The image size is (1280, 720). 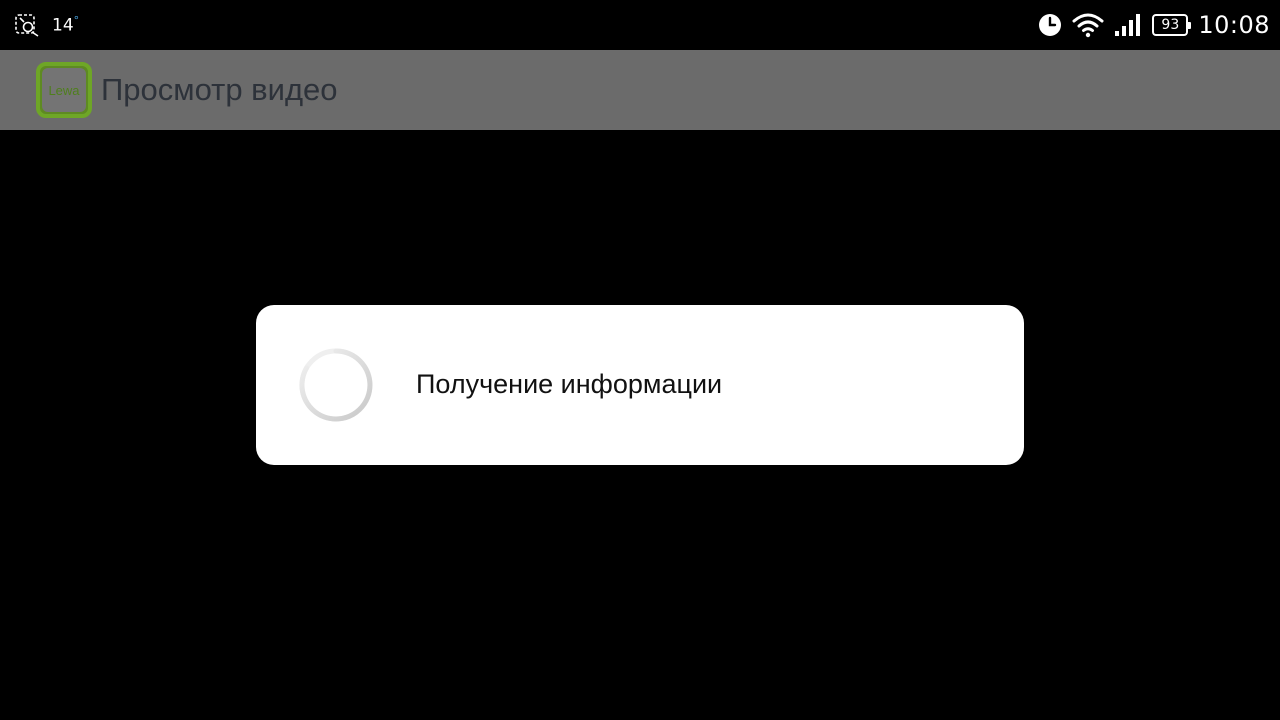 I want to click on temperature-value: 14, so click(x=63, y=25).